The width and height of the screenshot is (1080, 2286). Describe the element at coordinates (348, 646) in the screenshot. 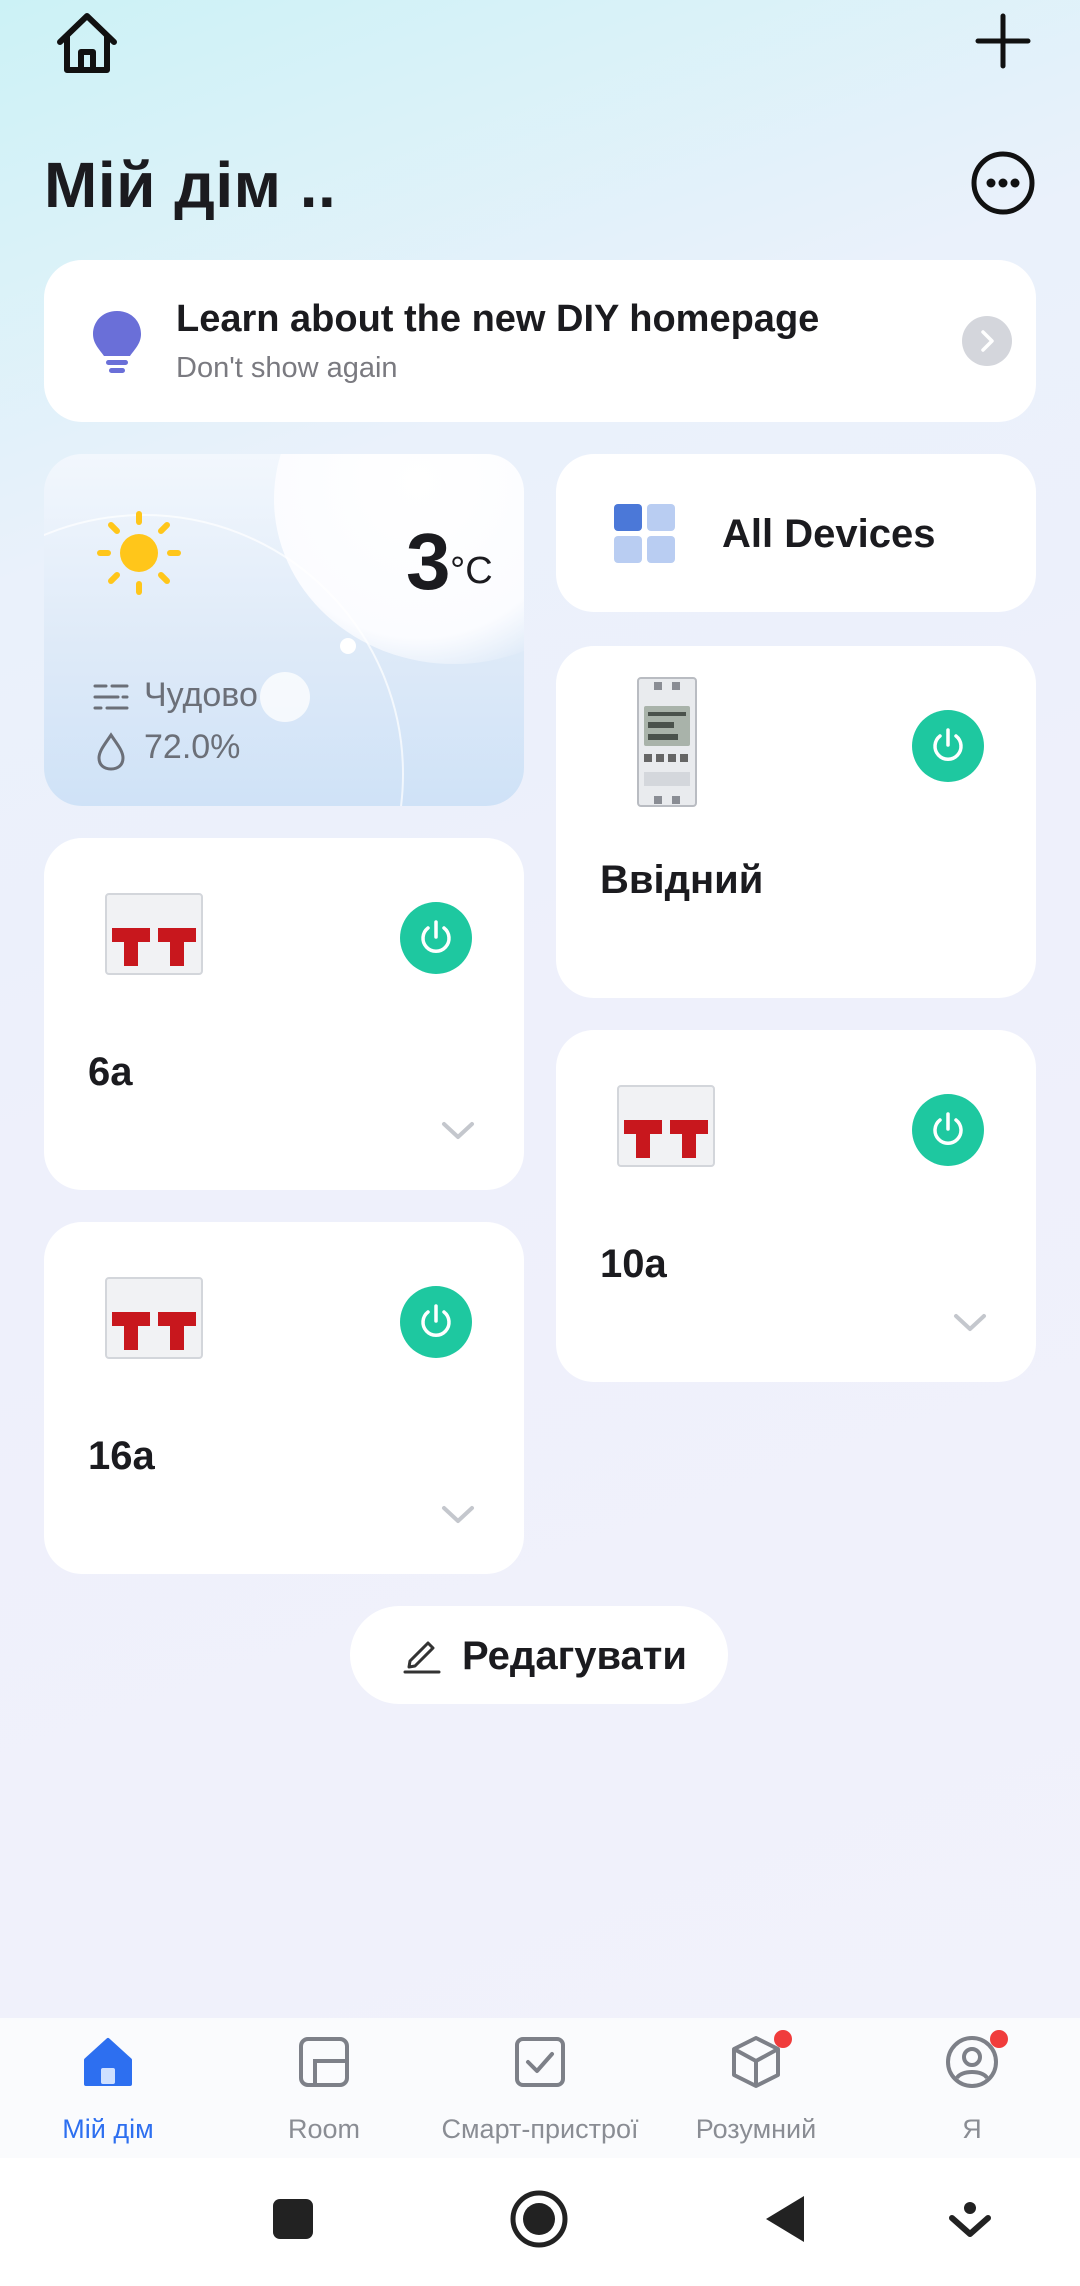

I see `weather-decoration-dot` at that location.